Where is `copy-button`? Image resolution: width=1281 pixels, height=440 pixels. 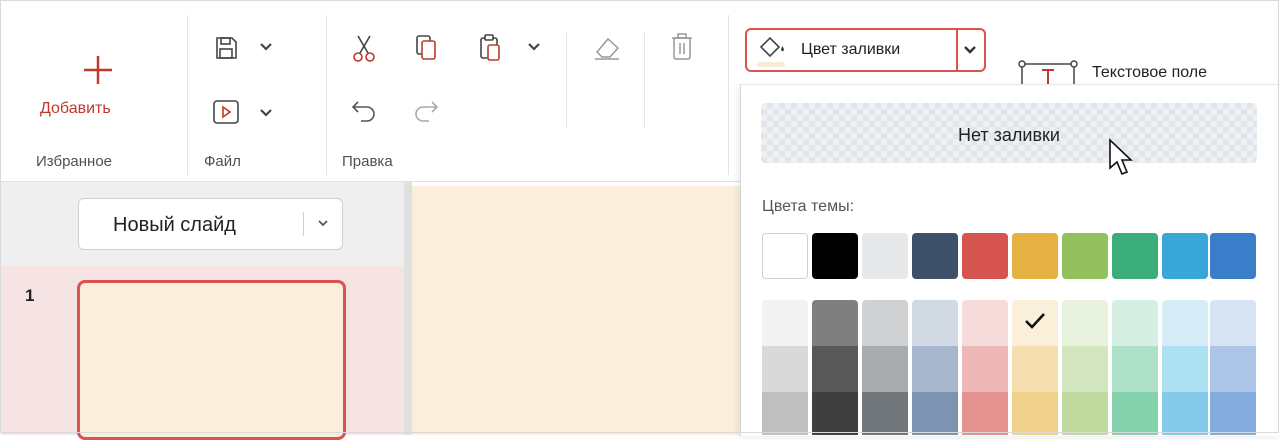
copy-button is located at coordinates (426, 48).